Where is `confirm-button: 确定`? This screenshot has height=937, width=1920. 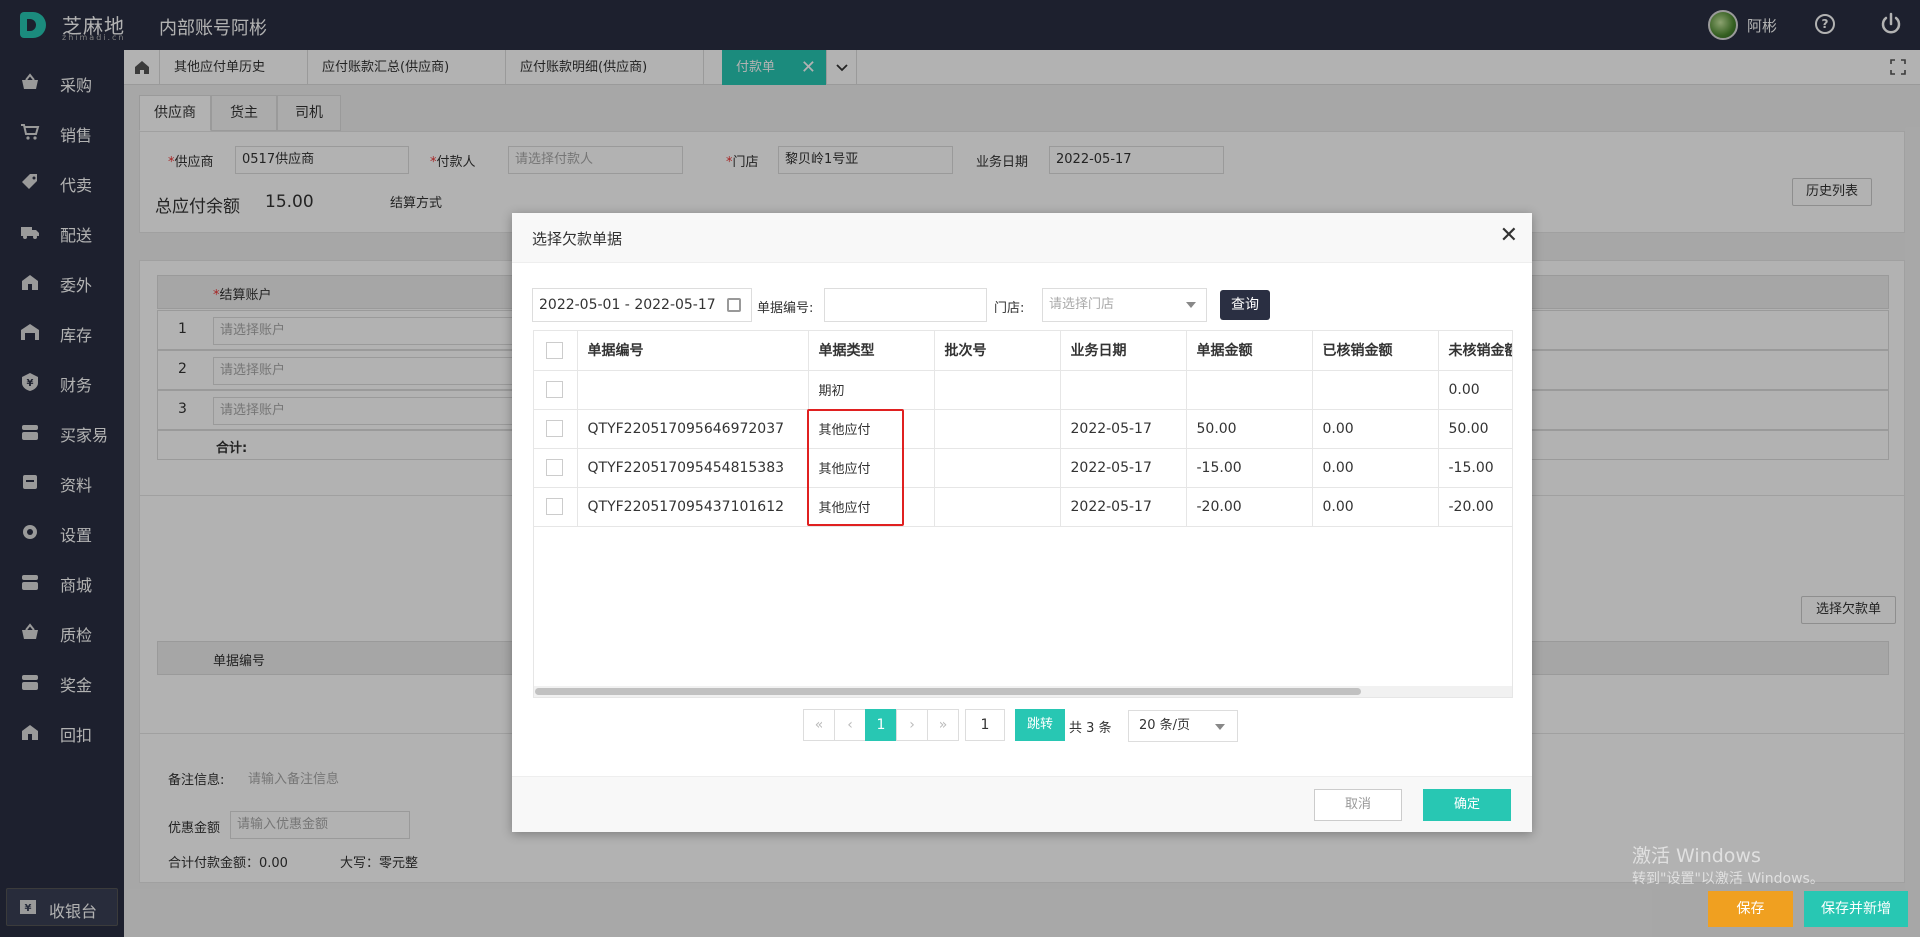
confirm-button: 确定 is located at coordinates (1467, 805).